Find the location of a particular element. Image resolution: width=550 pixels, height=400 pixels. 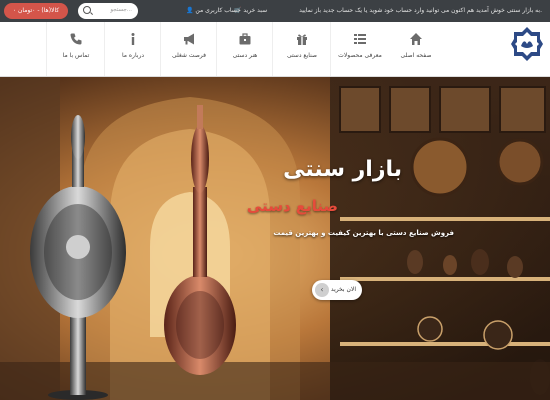

megaphone-icon is located at coordinates (189, 39).